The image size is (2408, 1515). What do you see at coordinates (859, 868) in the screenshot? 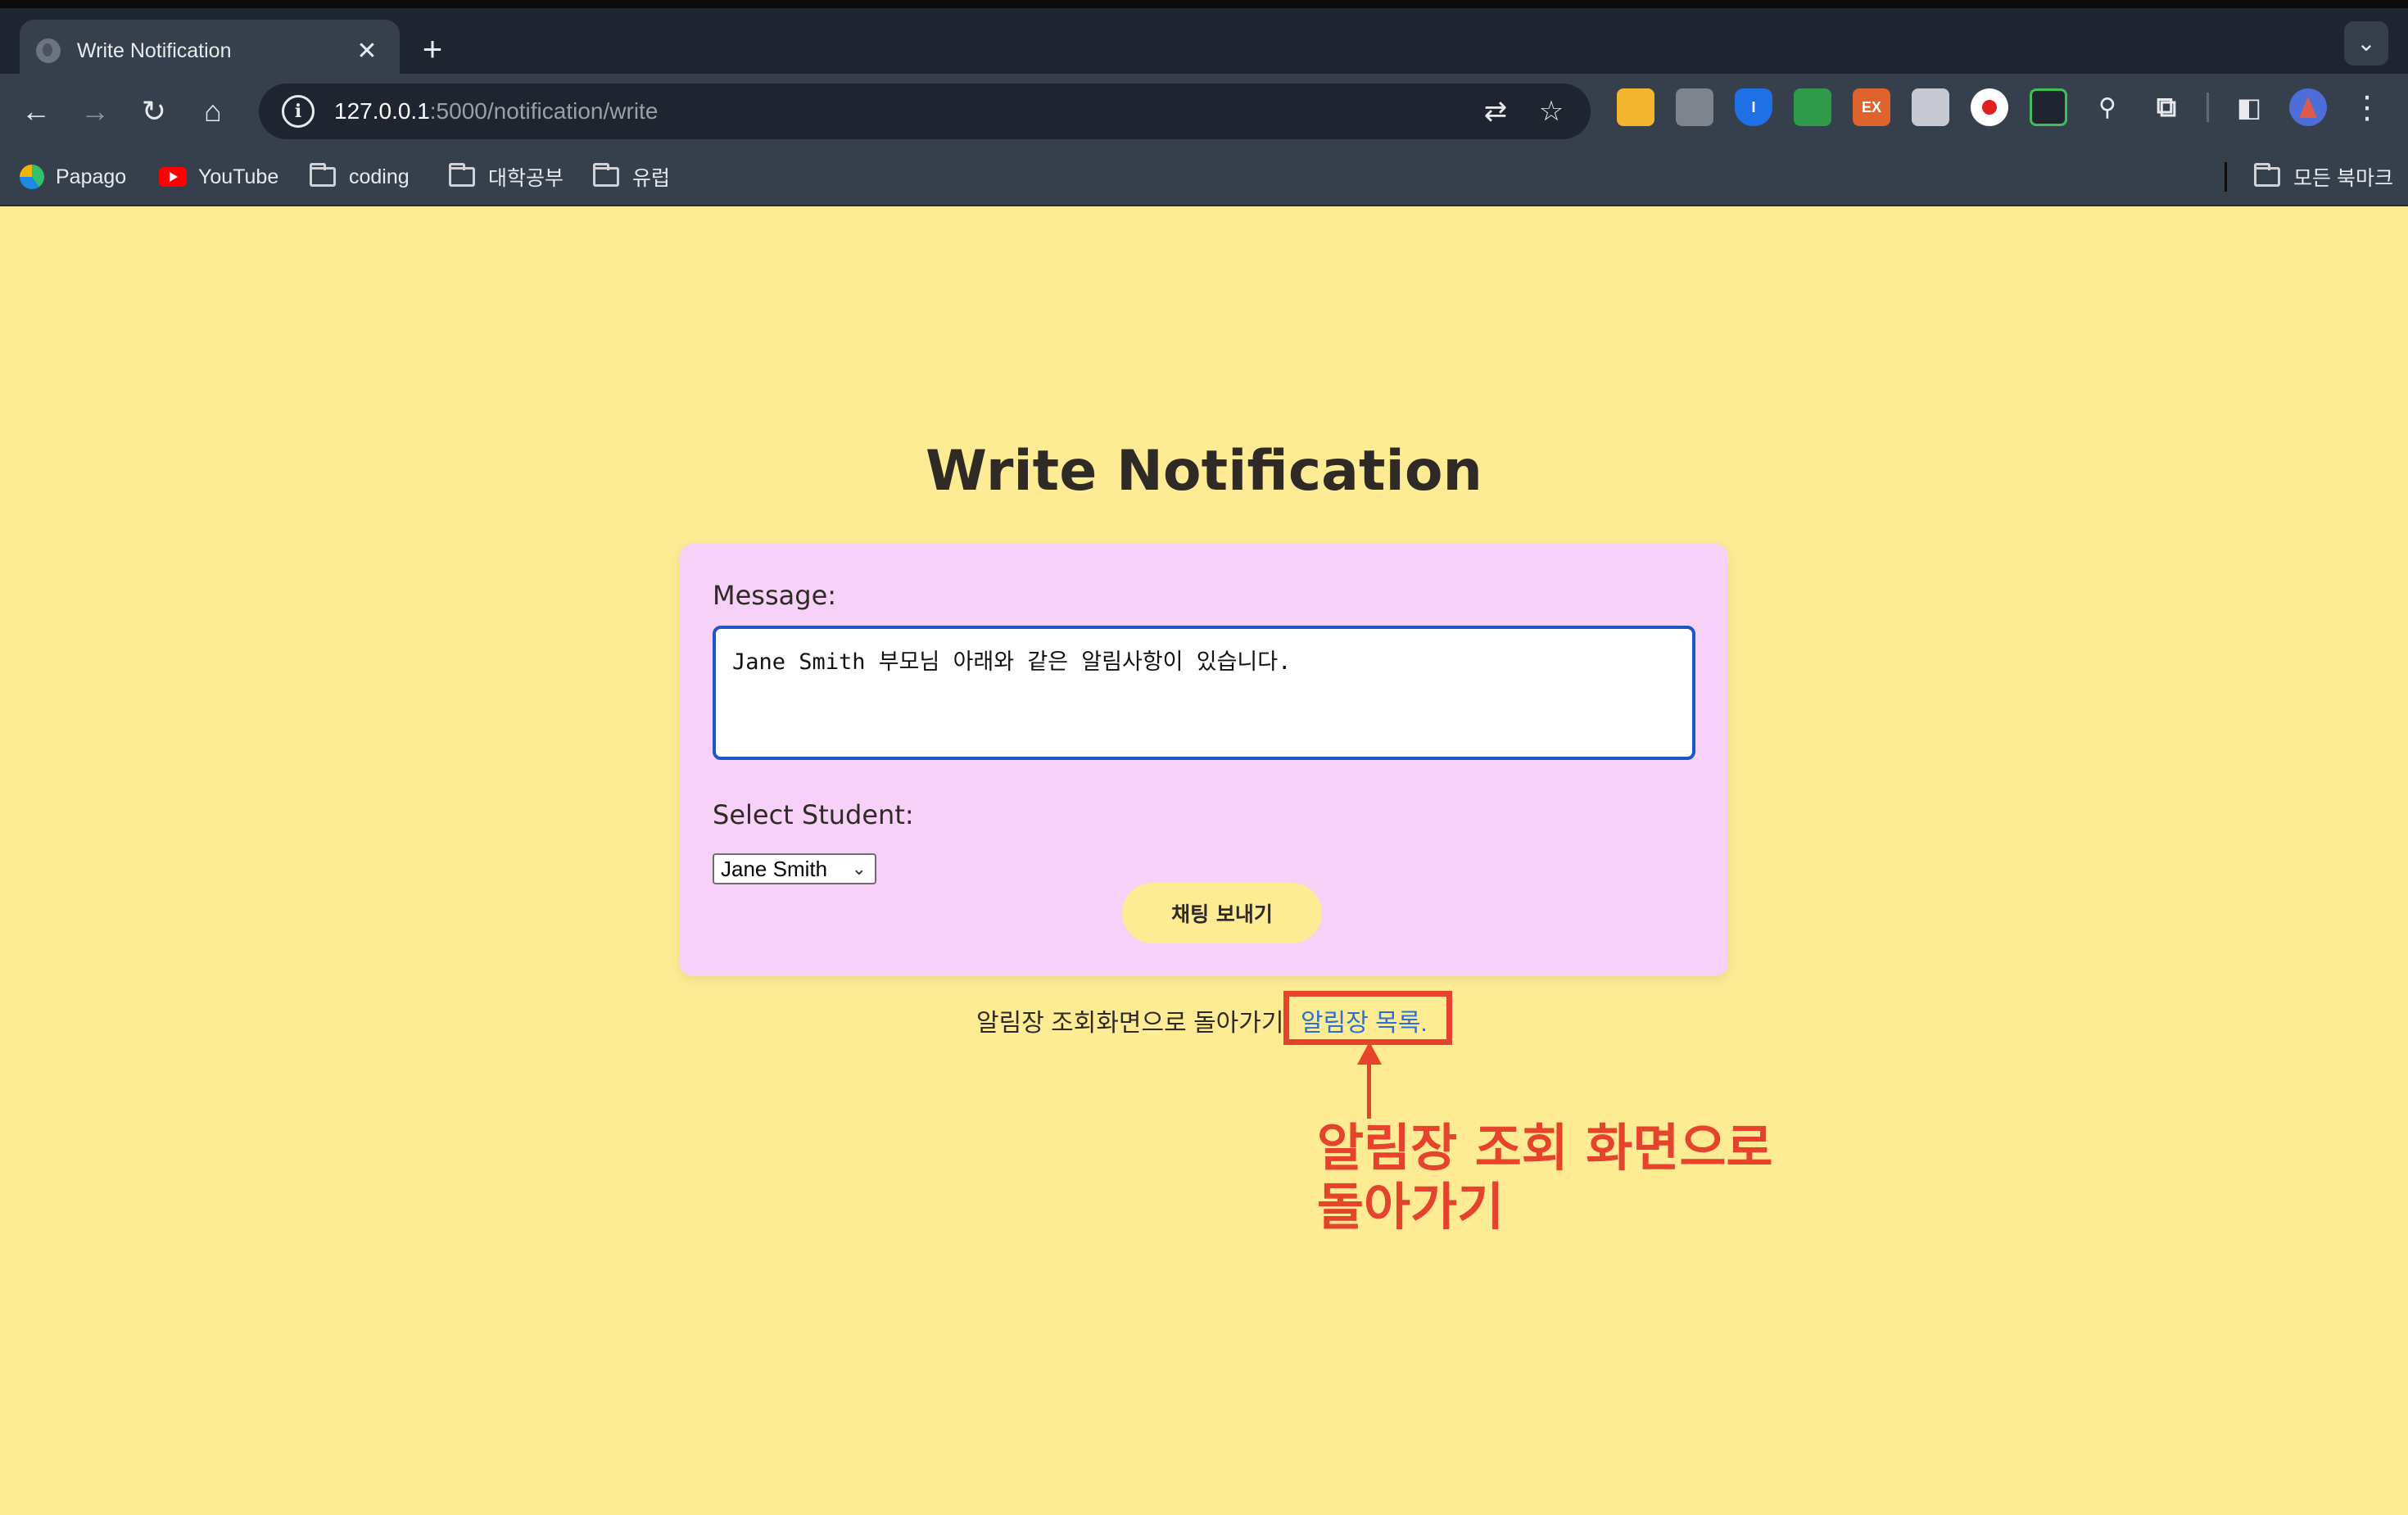
I see `chevron-down-icon: ⌄` at bounding box center [859, 868].